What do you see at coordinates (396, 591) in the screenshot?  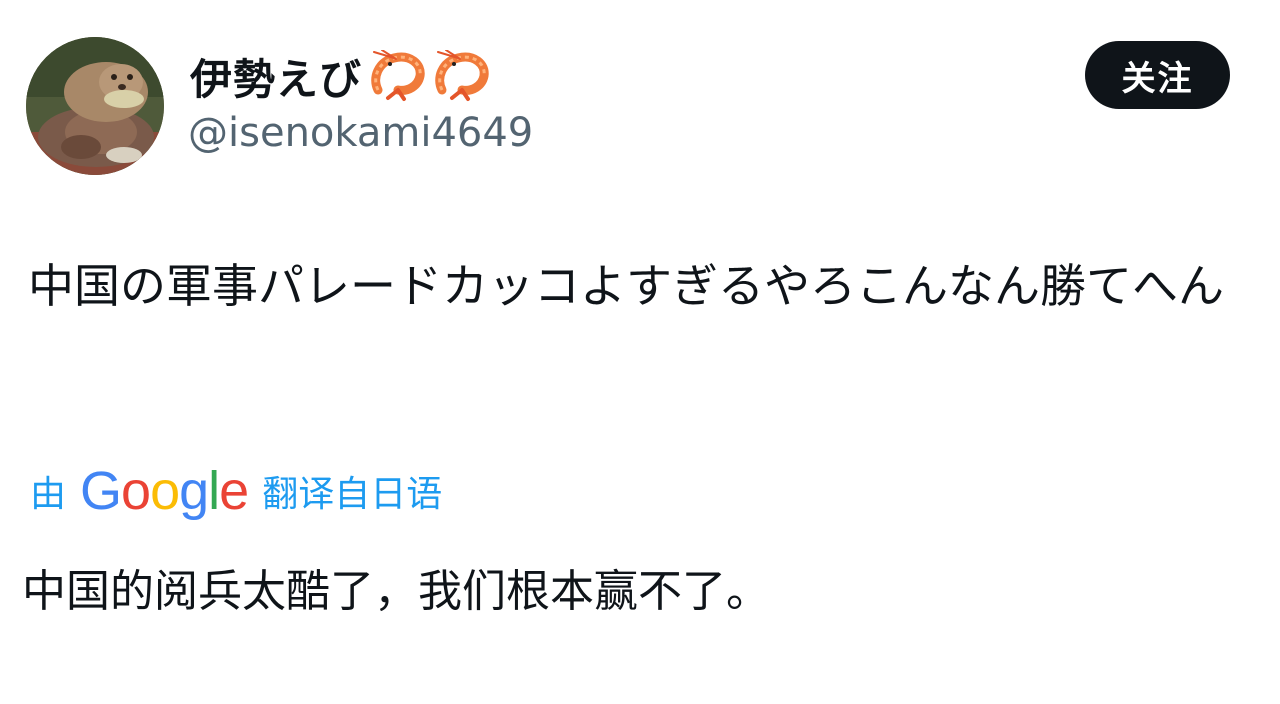 I see `translated-tweet-text: 中国的阅兵太酷了，我们根本赢不了。` at bounding box center [396, 591].